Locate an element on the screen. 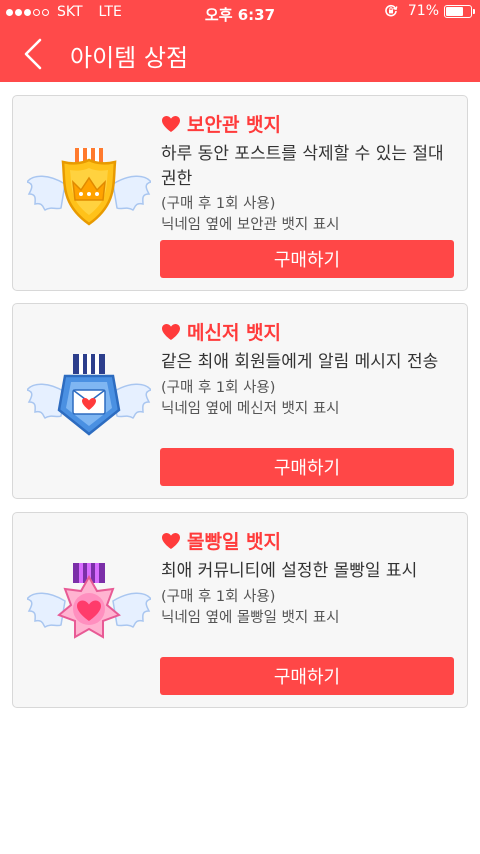  item-name: 보안관 뱃지 is located at coordinates (234, 125).